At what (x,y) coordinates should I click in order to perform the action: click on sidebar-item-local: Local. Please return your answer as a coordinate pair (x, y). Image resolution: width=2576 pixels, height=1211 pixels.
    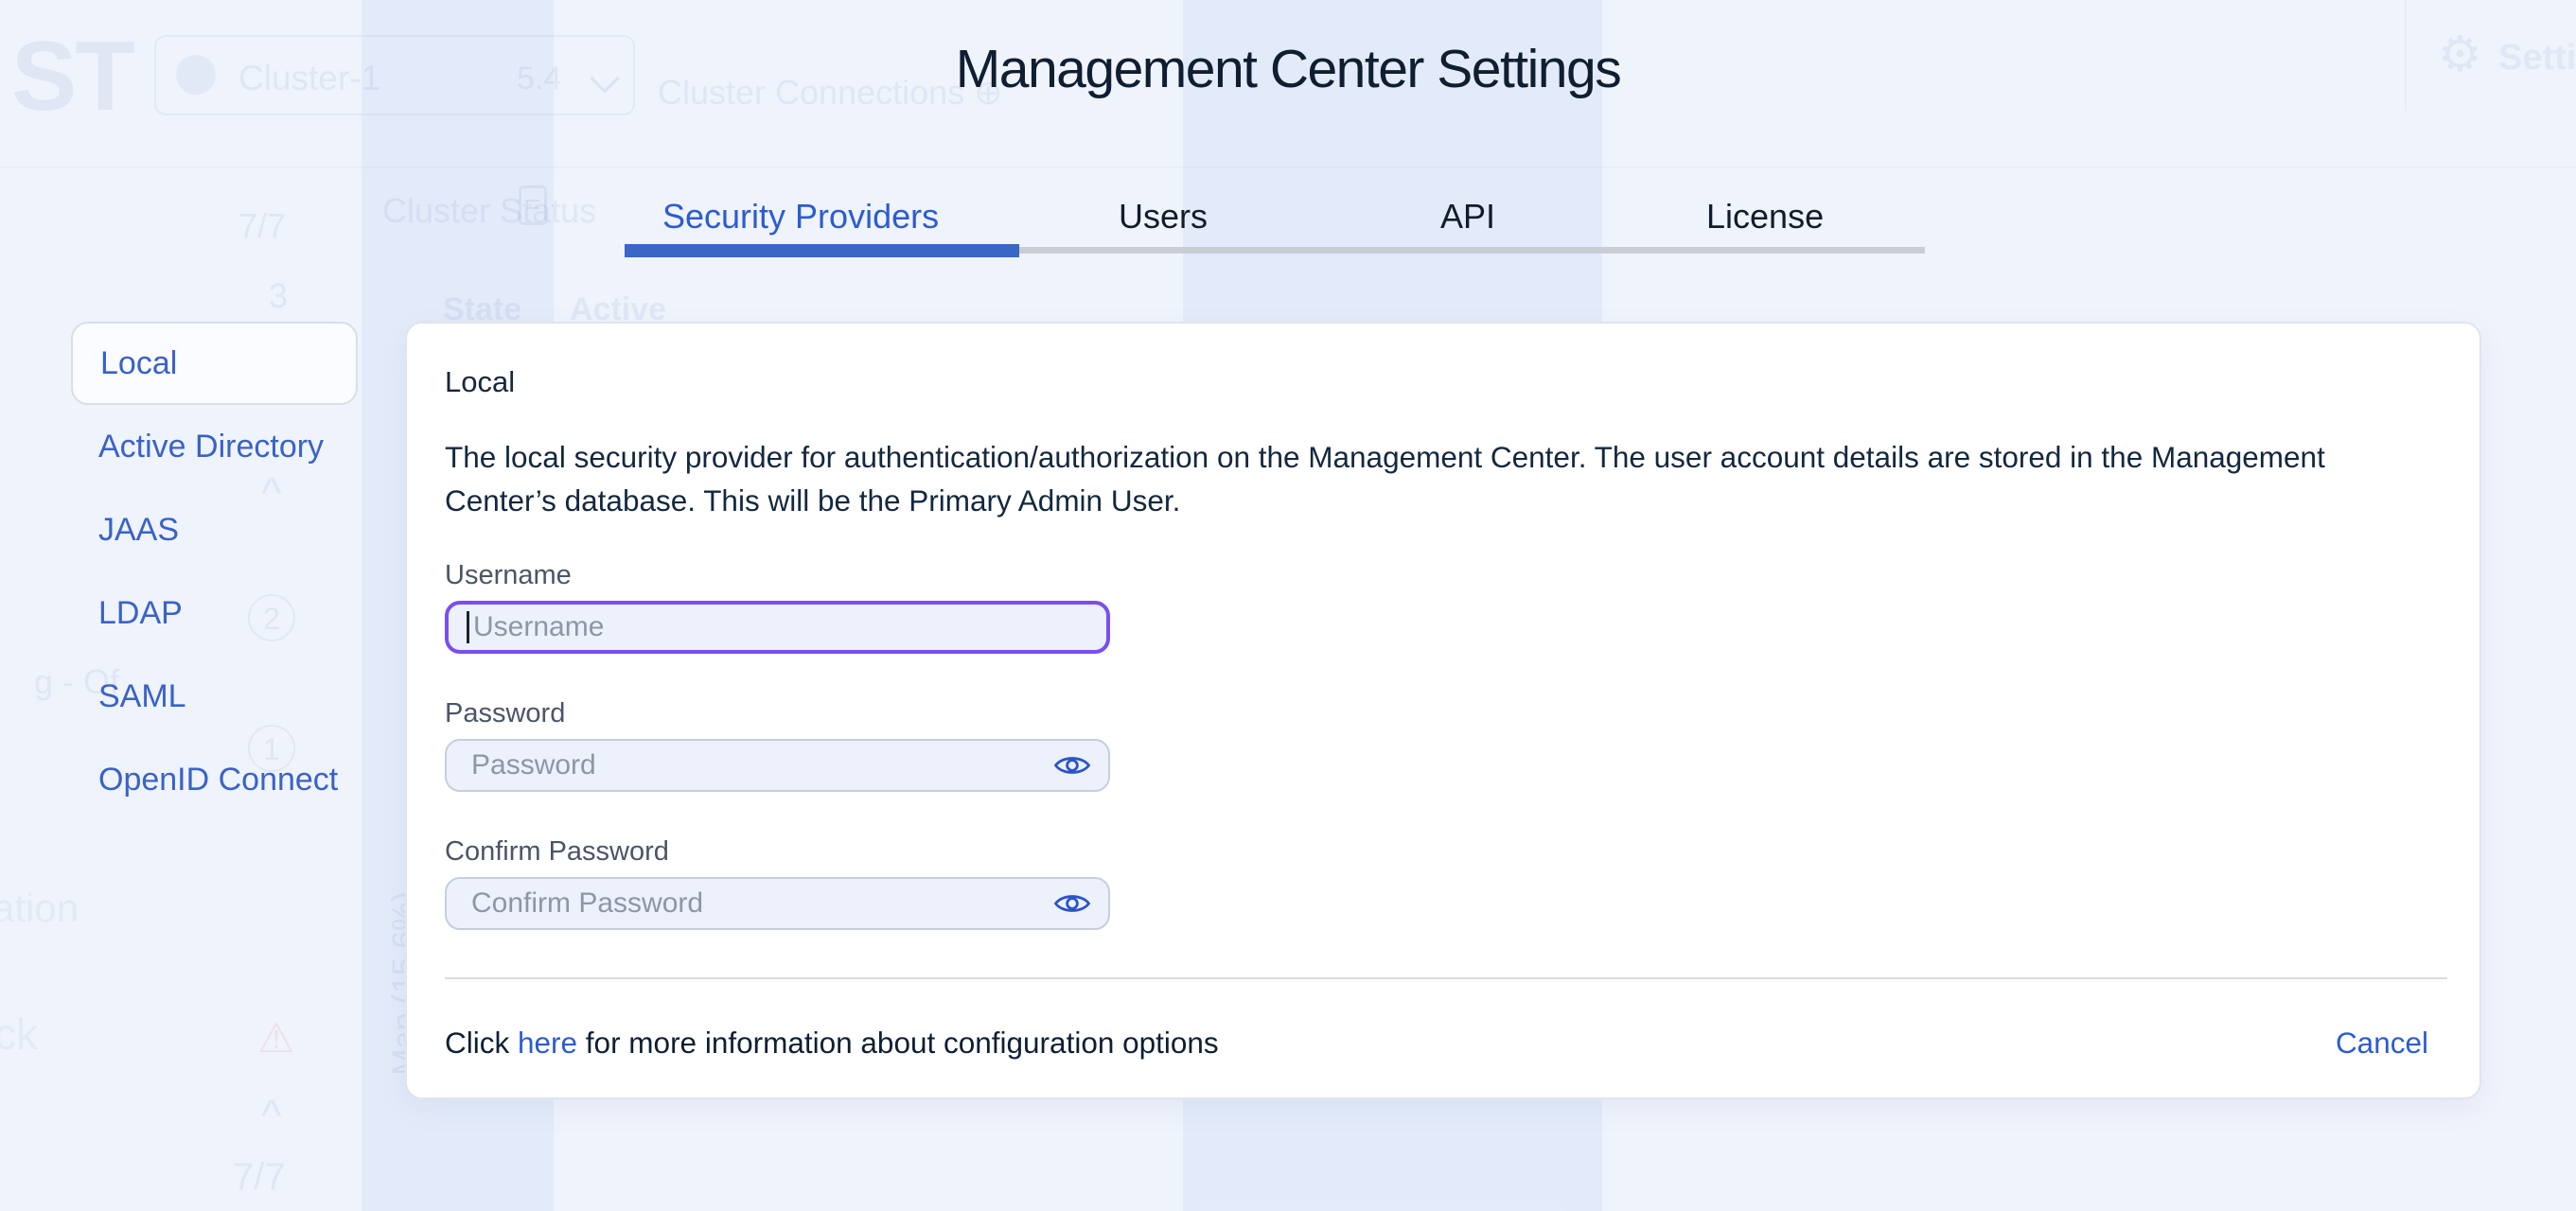
    Looking at the image, I should click on (214, 363).